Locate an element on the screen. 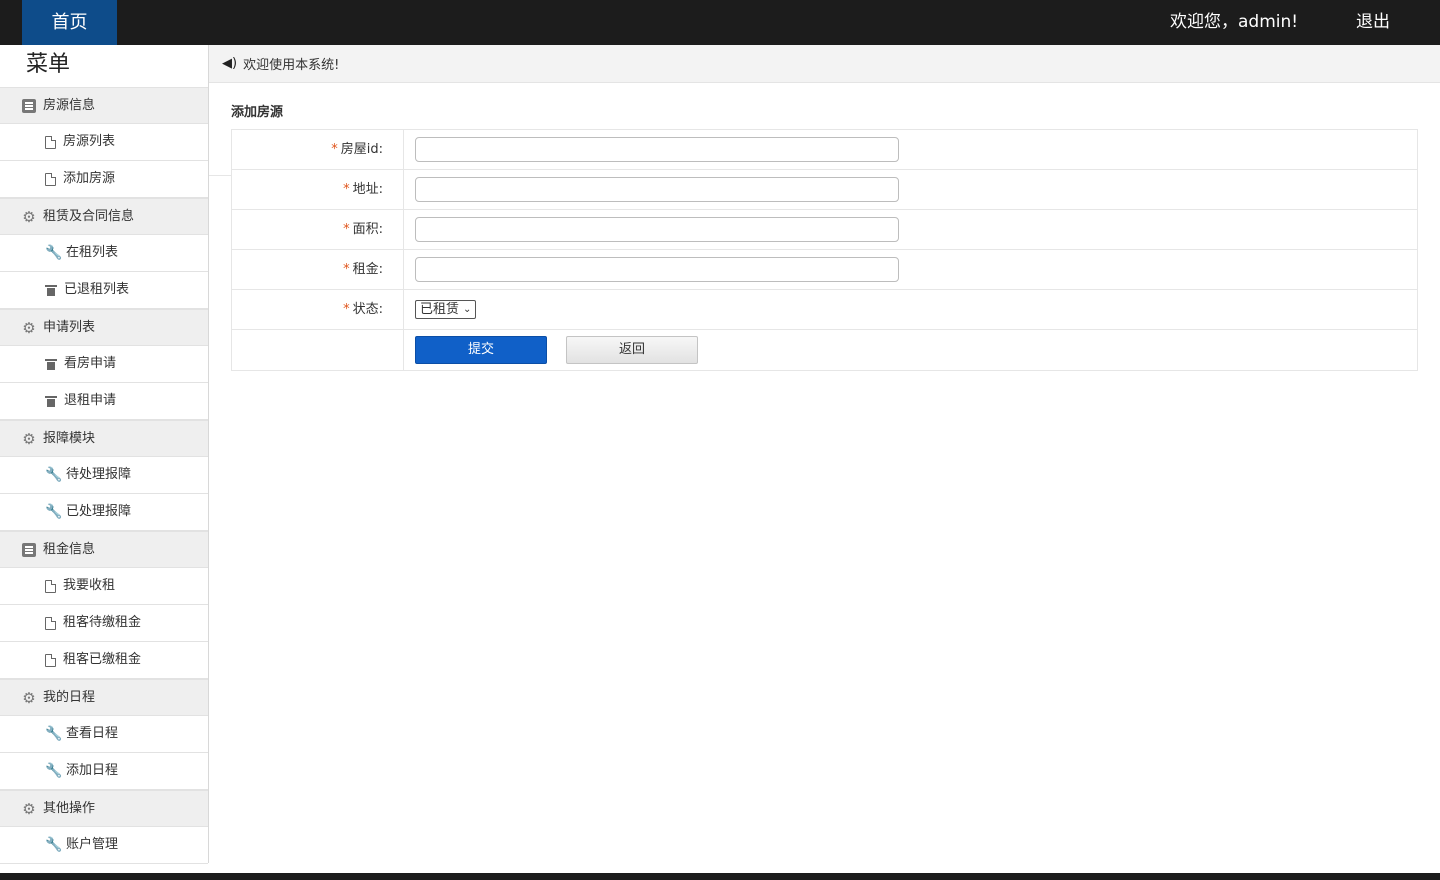 The image size is (1440, 880). menu-item-account-management: 🔧 账户管理 is located at coordinates (104, 845).